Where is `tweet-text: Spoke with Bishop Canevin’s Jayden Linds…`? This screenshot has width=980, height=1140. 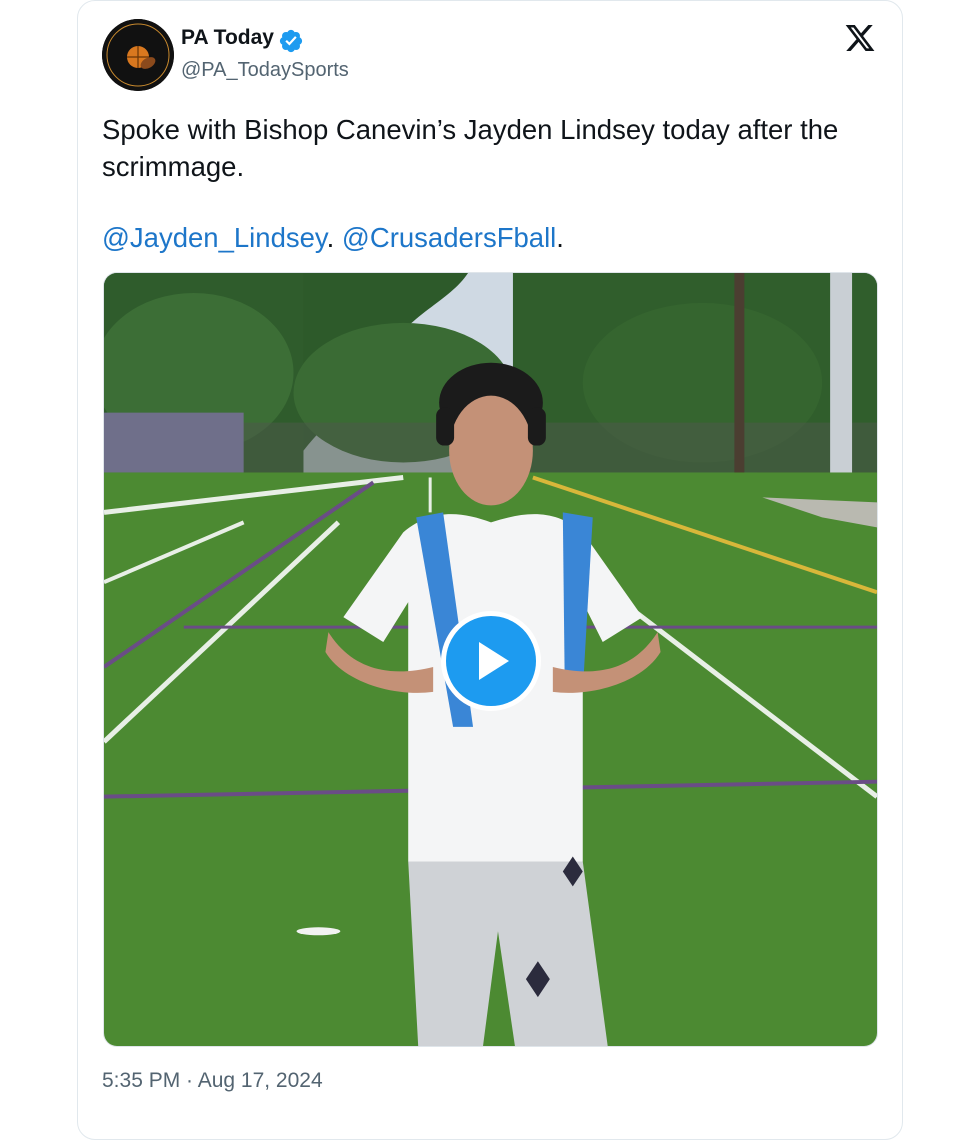
tweet-text: Spoke with Bishop Canevin’s Jayden Linds… is located at coordinates (470, 148).